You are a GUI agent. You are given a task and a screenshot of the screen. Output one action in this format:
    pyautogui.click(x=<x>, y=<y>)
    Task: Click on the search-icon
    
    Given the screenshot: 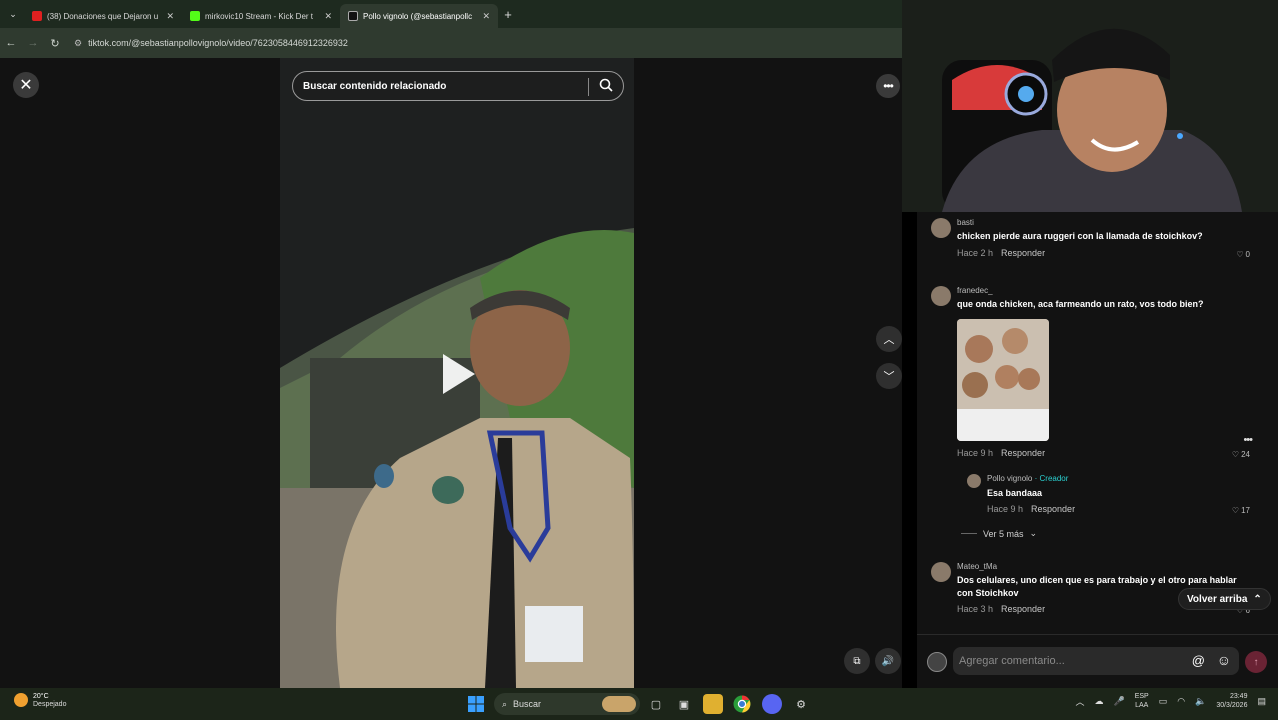 What is the action you would take?
    pyautogui.click(x=606, y=85)
    